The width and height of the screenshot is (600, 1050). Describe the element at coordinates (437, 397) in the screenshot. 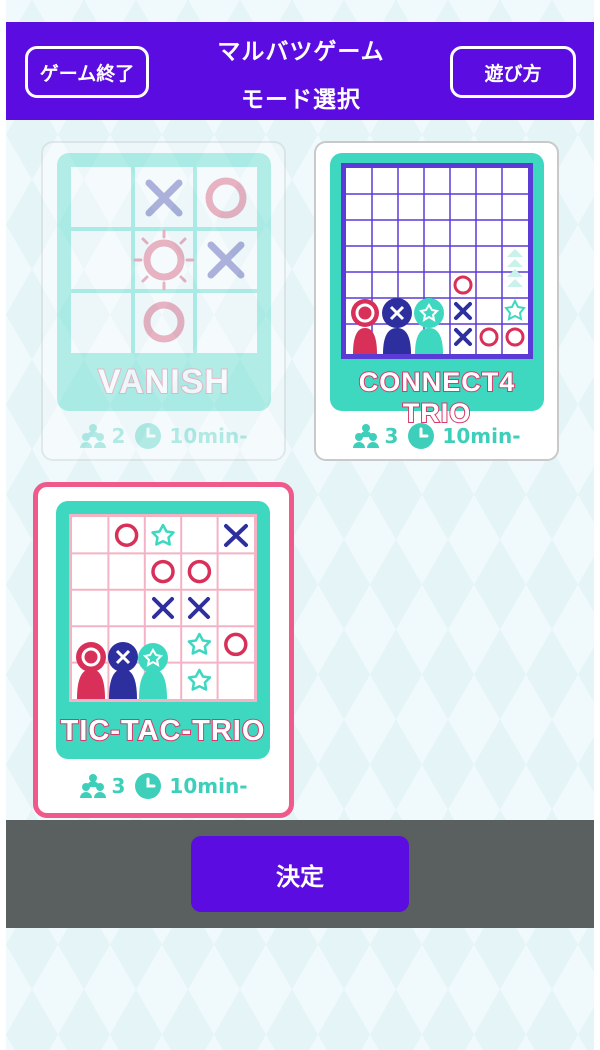

I see `mode-title: CONNECT4 TRIO` at that location.